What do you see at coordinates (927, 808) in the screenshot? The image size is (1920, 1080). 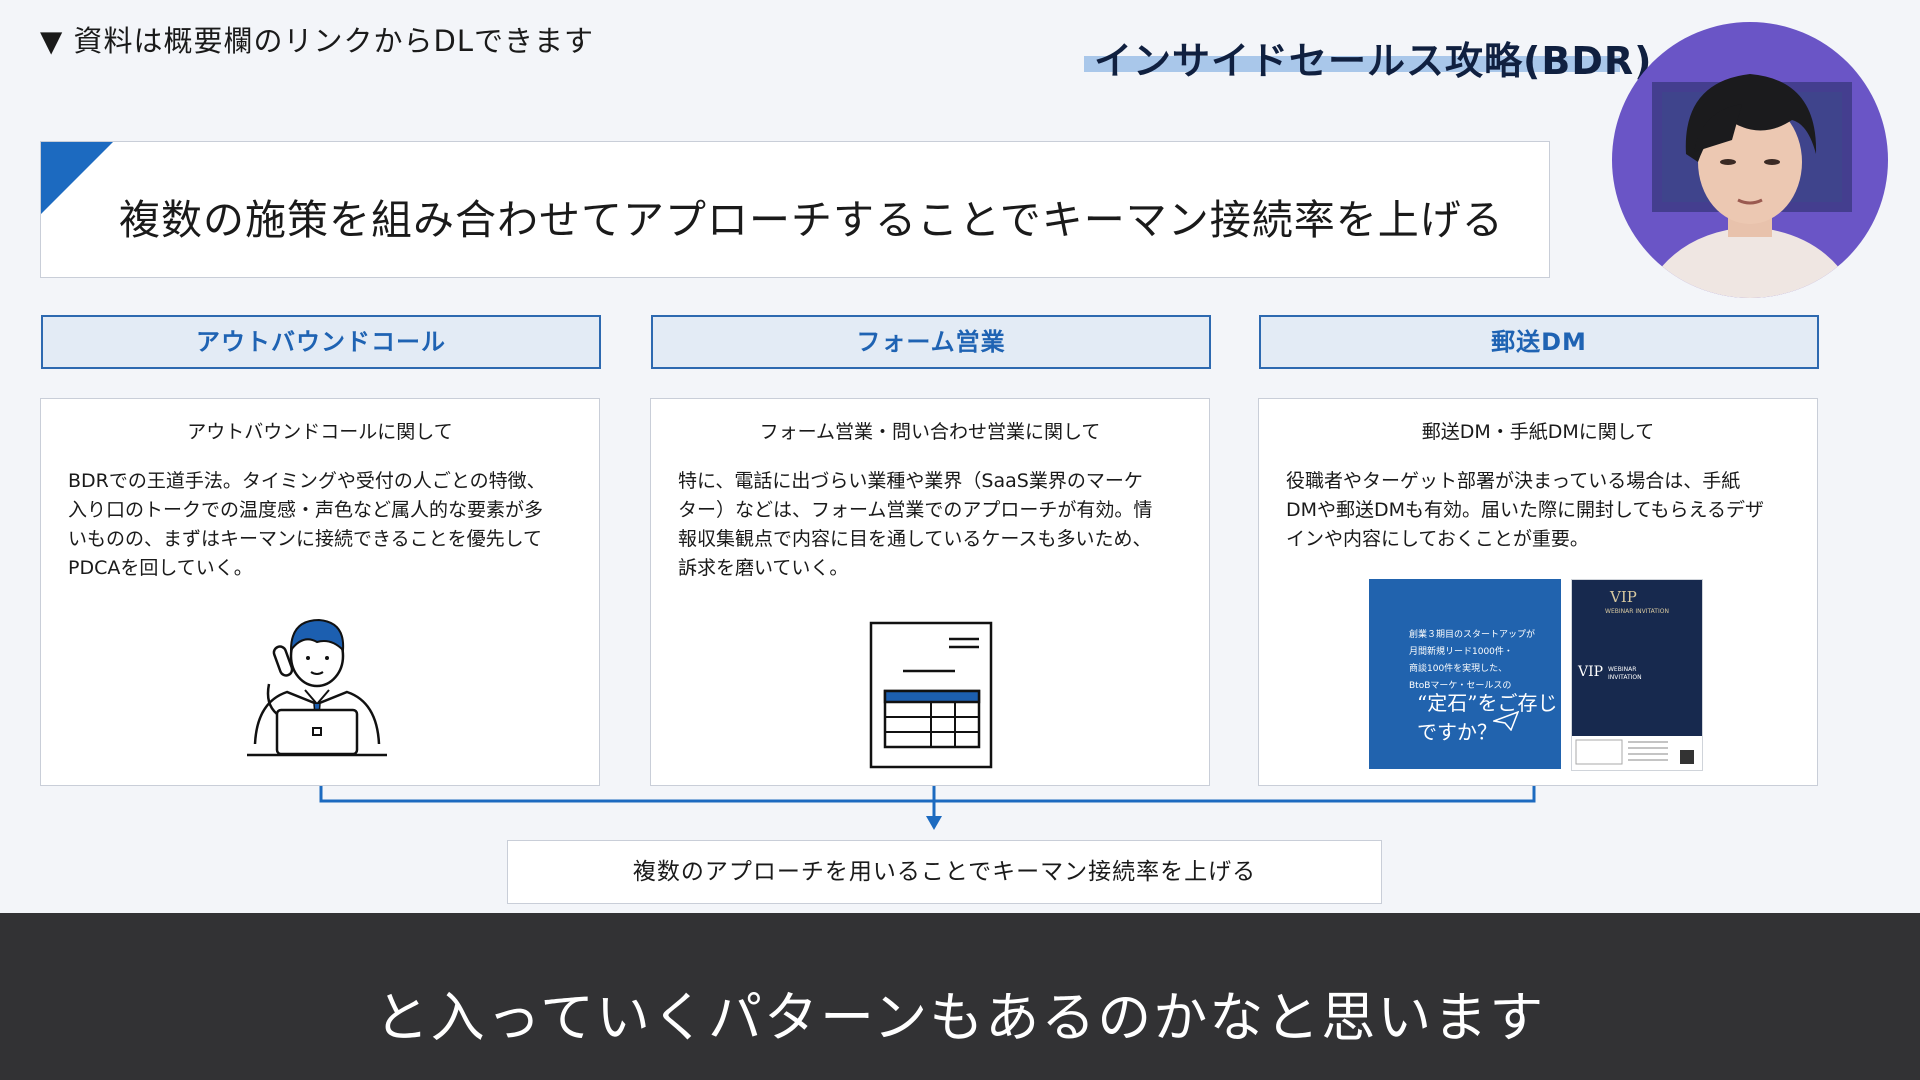 I see `merge-connector-arrow-icon` at bounding box center [927, 808].